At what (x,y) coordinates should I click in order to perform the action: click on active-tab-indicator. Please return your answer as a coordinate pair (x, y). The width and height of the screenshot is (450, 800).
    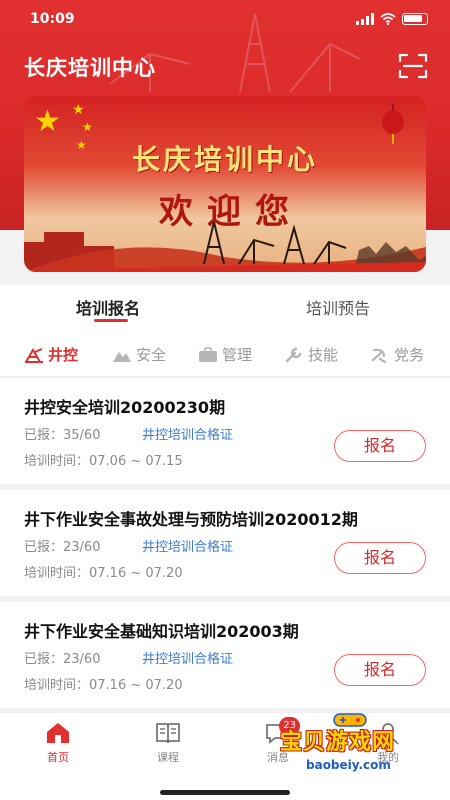
    Looking at the image, I should click on (111, 320).